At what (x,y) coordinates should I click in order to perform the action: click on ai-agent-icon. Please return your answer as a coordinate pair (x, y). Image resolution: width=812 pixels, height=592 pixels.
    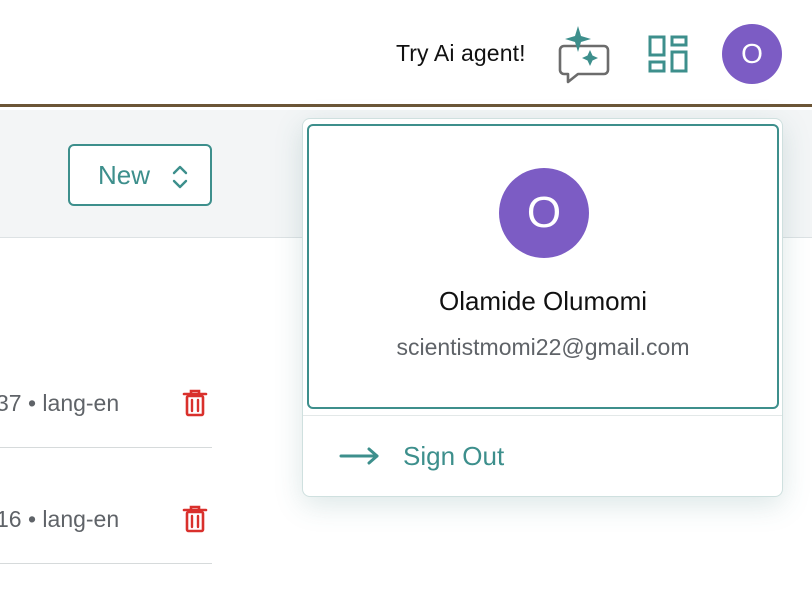
    Looking at the image, I should click on (584, 54).